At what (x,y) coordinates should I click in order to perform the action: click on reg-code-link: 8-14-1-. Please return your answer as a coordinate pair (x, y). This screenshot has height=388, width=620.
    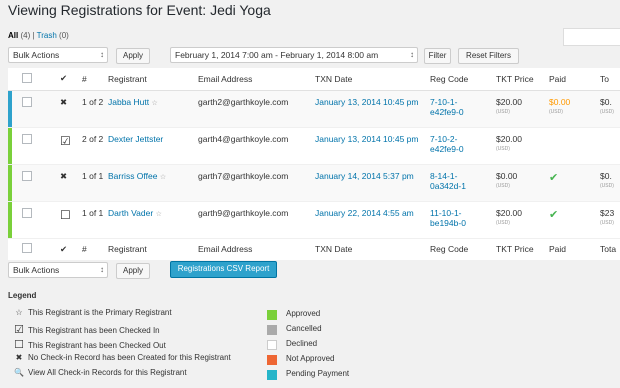
    Looking at the image, I should click on (443, 176).